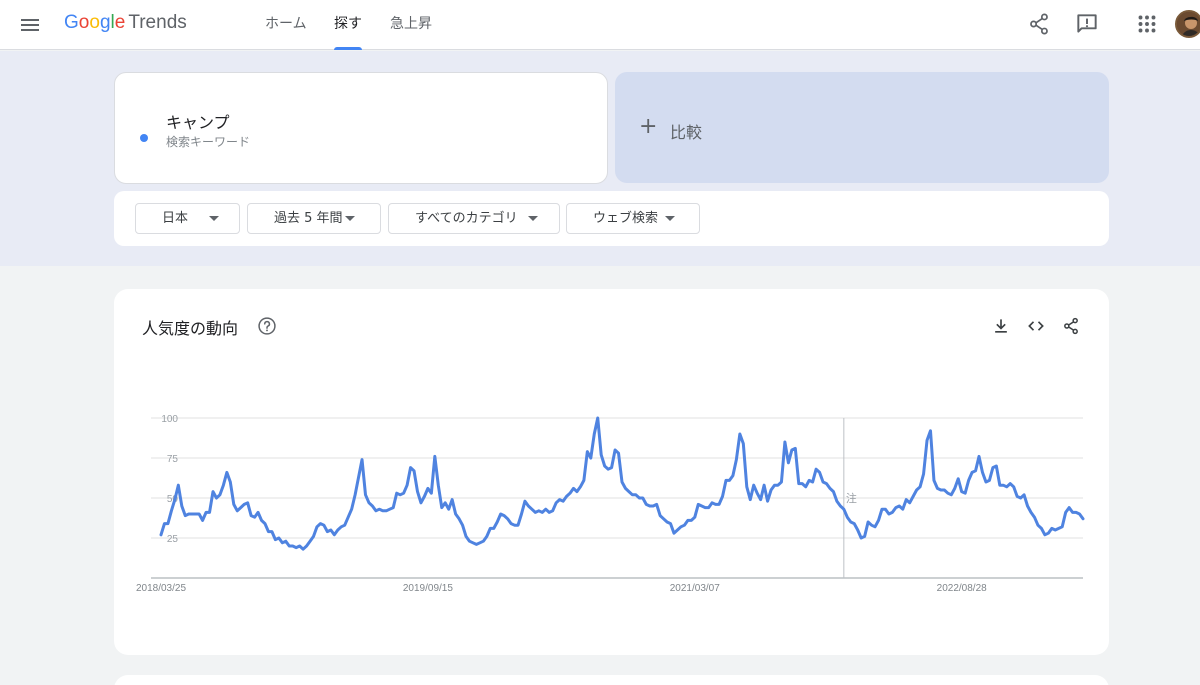 The width and height of the screenshot is (1200, 685). I want to click on tab-home-label: ホーム, so click(286, 24).